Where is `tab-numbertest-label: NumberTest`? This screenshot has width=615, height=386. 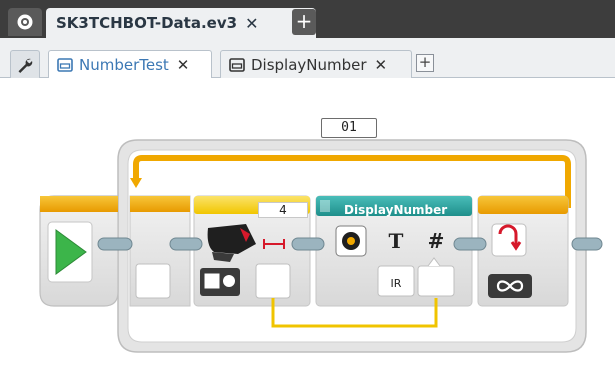
tab-numbertest-label: NumberTest is located at coordinates (124, 65).